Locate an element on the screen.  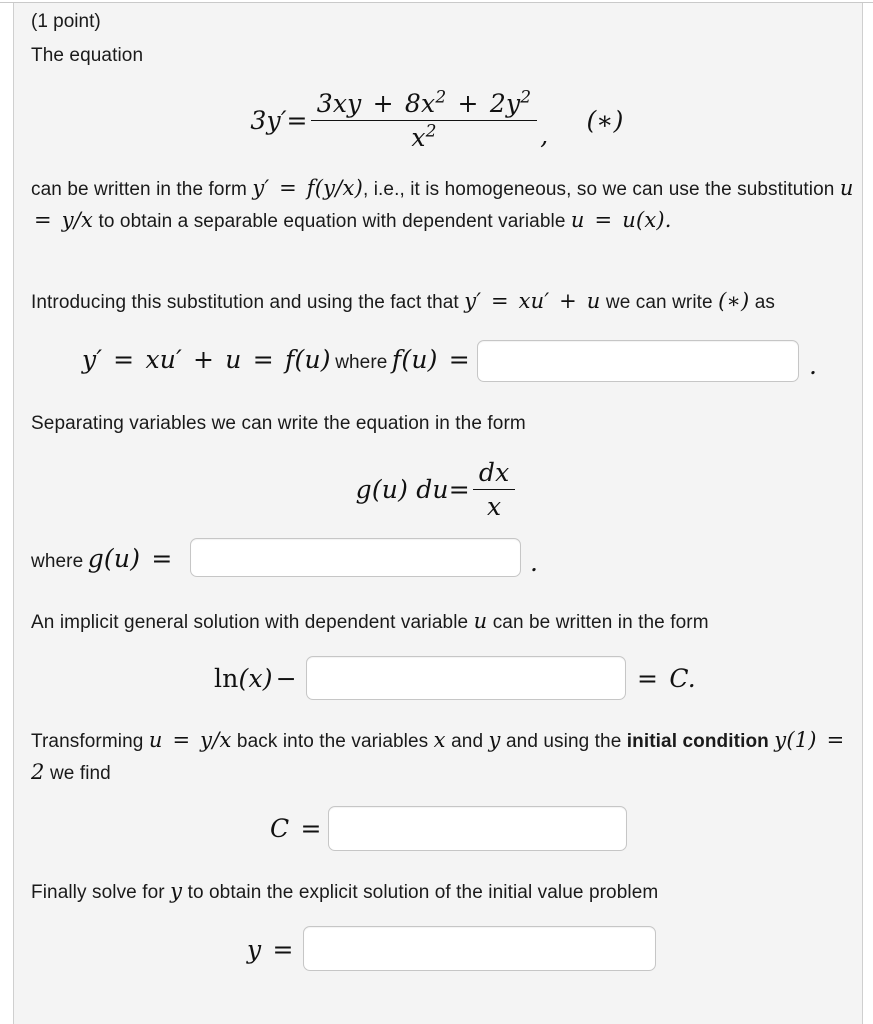
main-equation-fraction: 3xy + 8x2 + 2y2 x2 is located at coordinates (424, 120).